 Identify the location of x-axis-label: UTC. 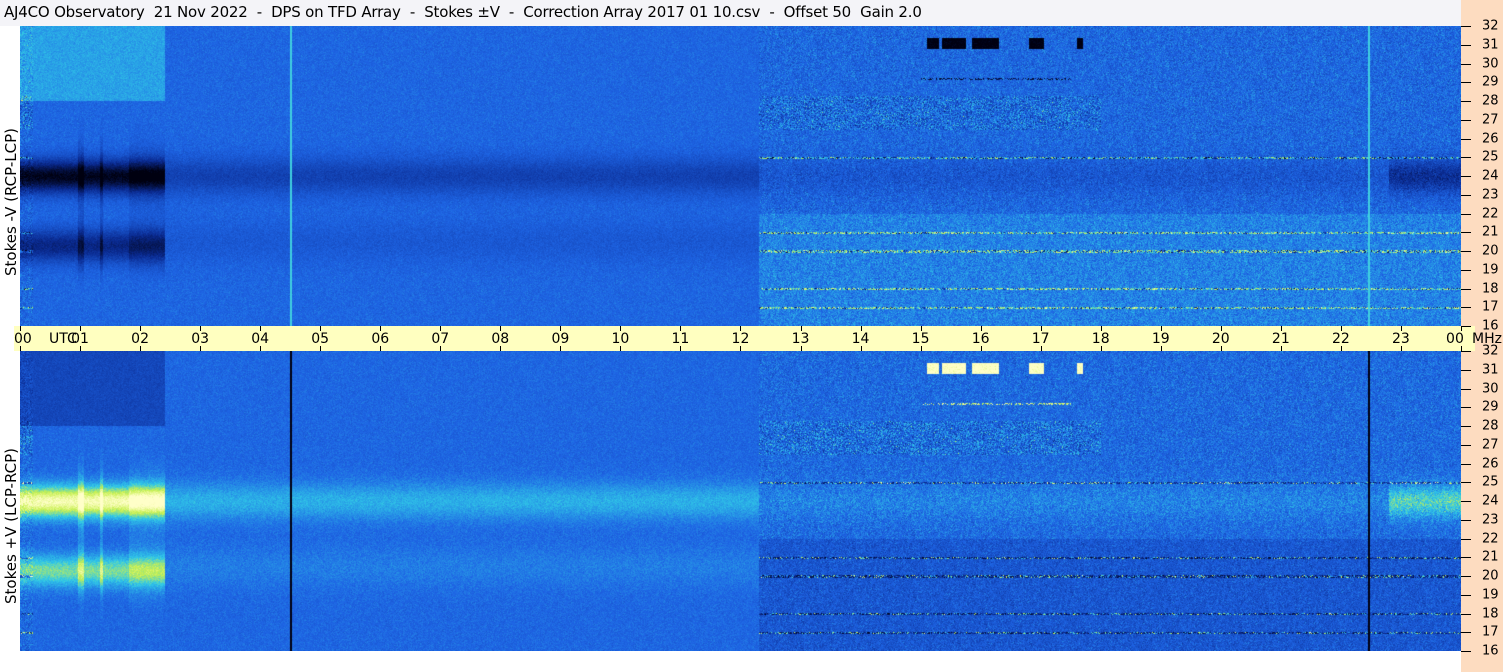
(63, 339).